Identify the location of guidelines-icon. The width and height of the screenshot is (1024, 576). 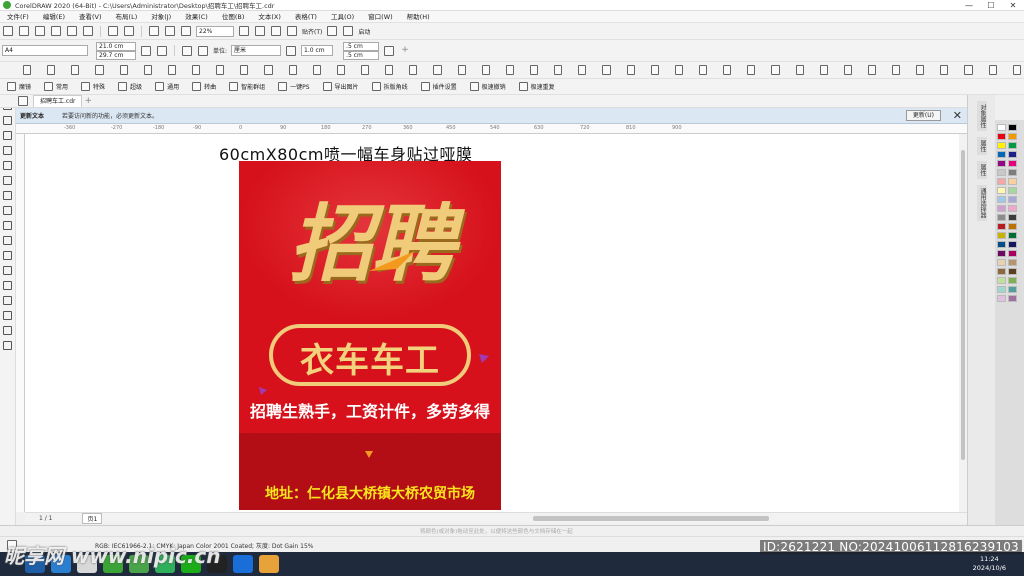
(292, 31).